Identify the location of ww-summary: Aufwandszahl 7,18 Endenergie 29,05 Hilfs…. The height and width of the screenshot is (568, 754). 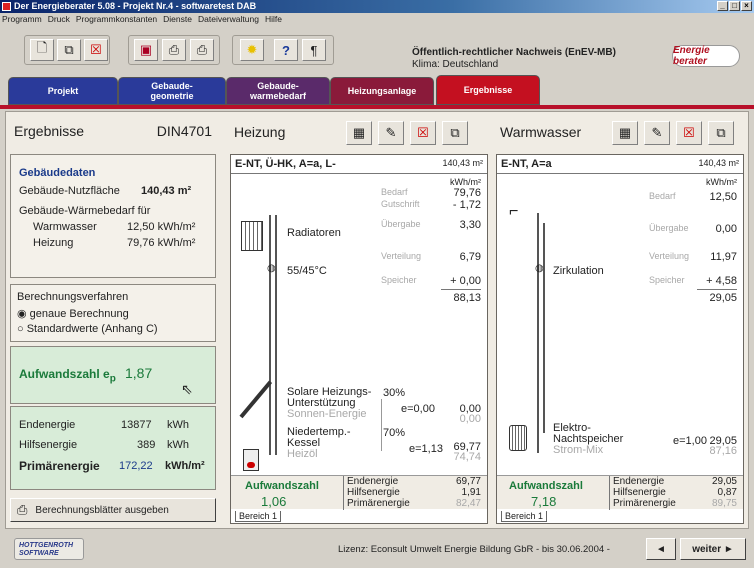
(620, 492).